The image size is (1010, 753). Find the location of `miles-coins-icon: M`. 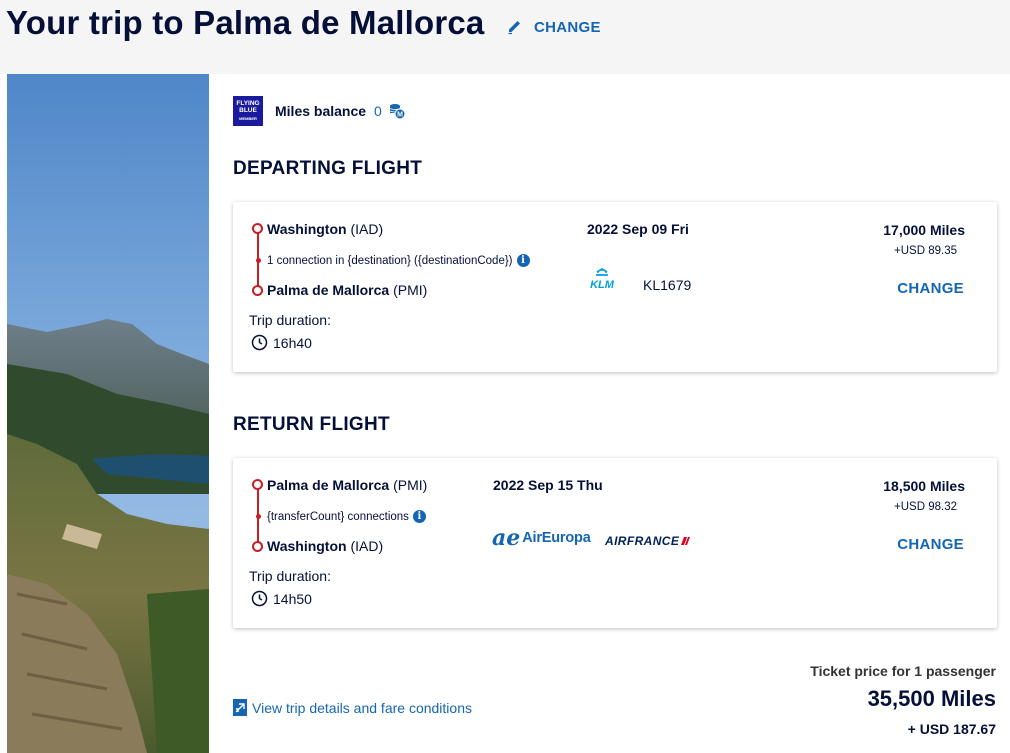

miles-coins-icon: M is located at coordinates (397, 112).